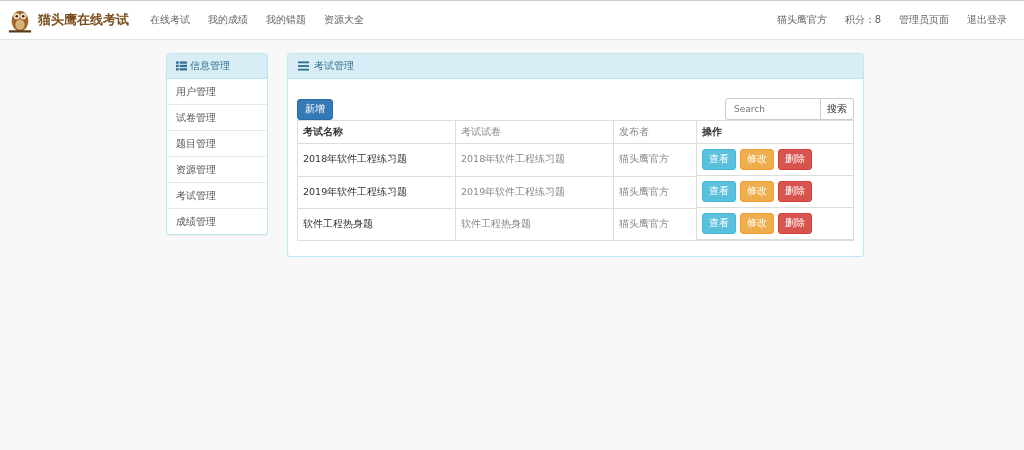  What do you see at coordinates (217, 170) in the screenshot?
I see `sidebar-item: 资源管理` at bounding box center [217, 170].